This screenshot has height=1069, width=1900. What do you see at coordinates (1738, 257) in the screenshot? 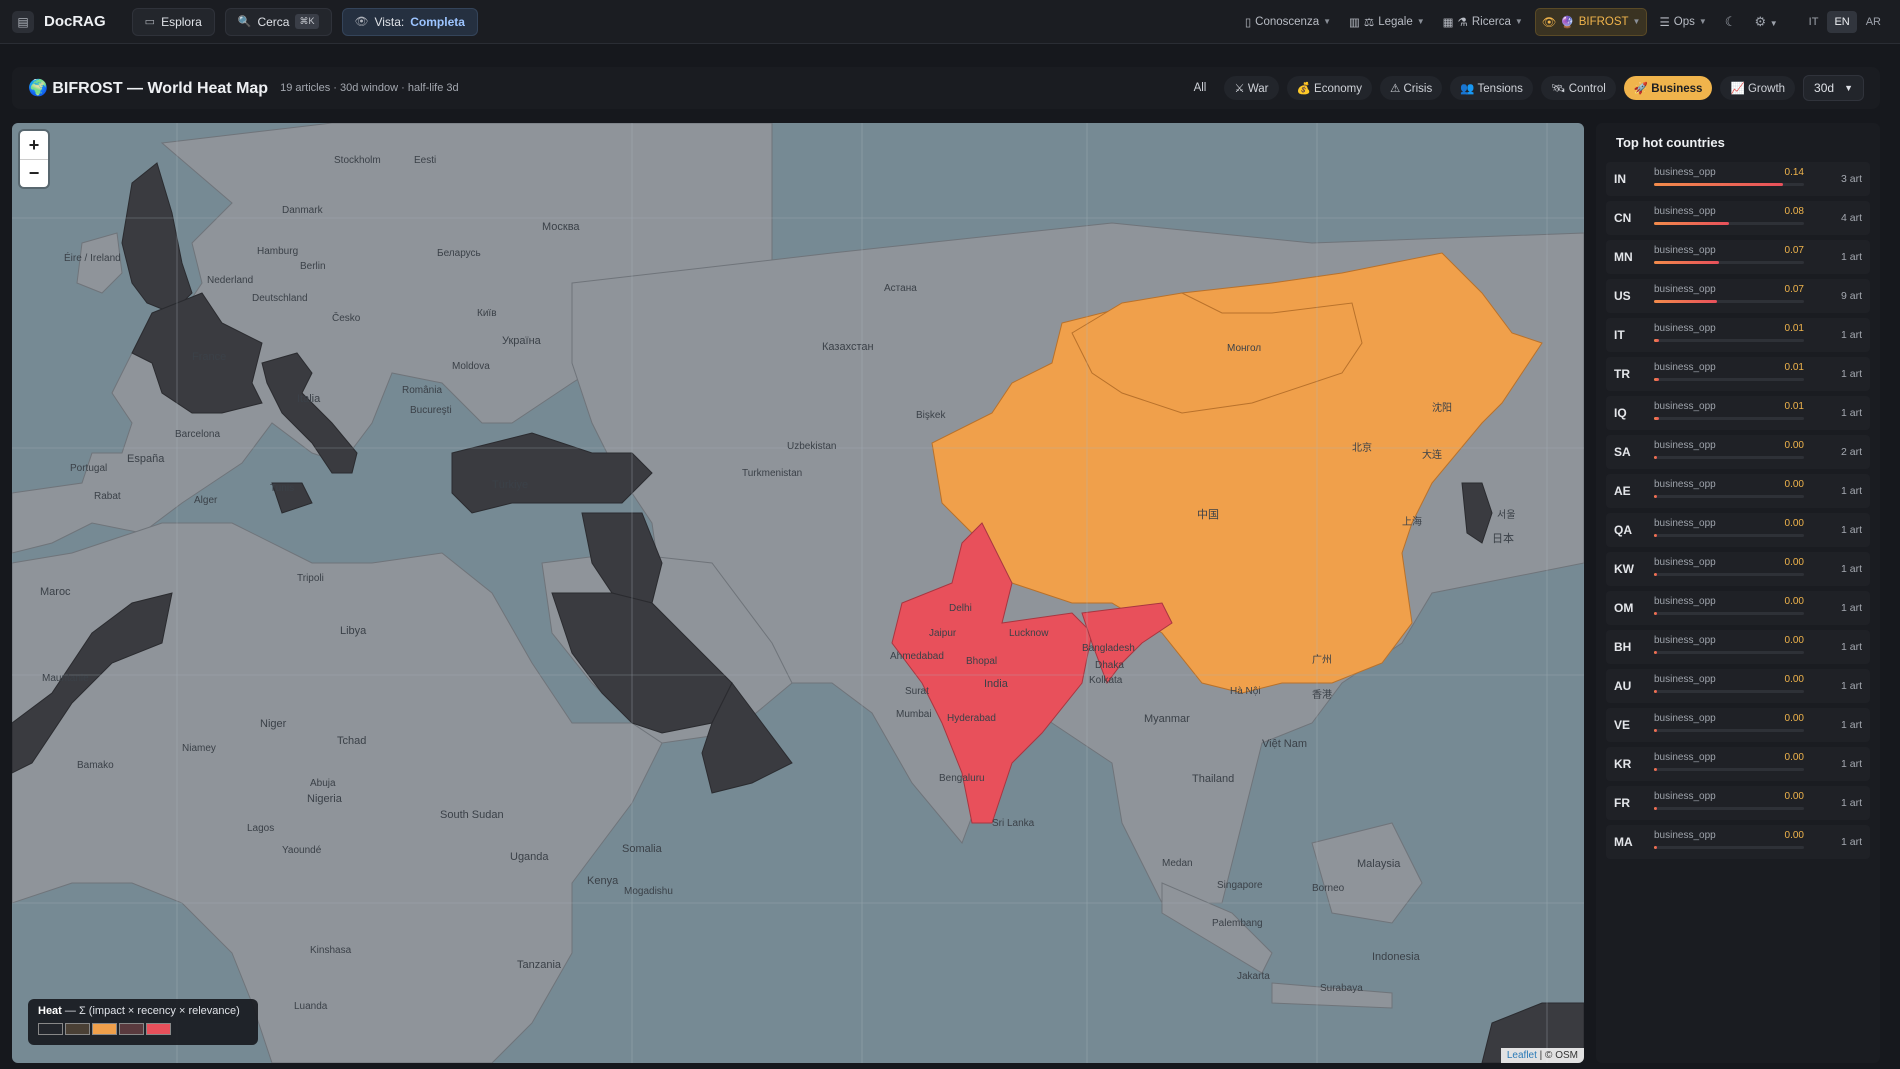
I see `country-row: MN business_opp 0.07 1 art` at bounding box center [1738, 257].